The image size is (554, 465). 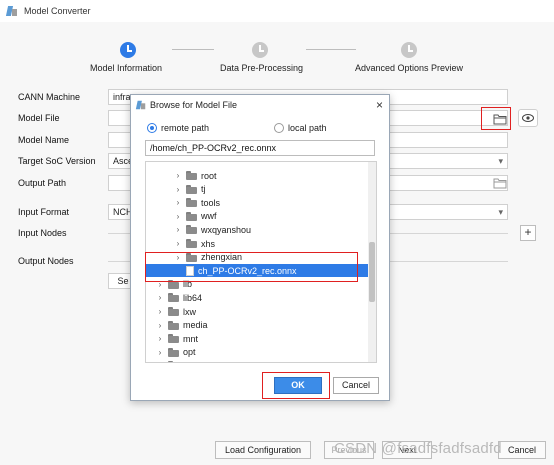 What do you see at coordinates (126, 68) in the screenshot?
I see `step-label-model-information: Model Information` at bounding box center [126, 68].